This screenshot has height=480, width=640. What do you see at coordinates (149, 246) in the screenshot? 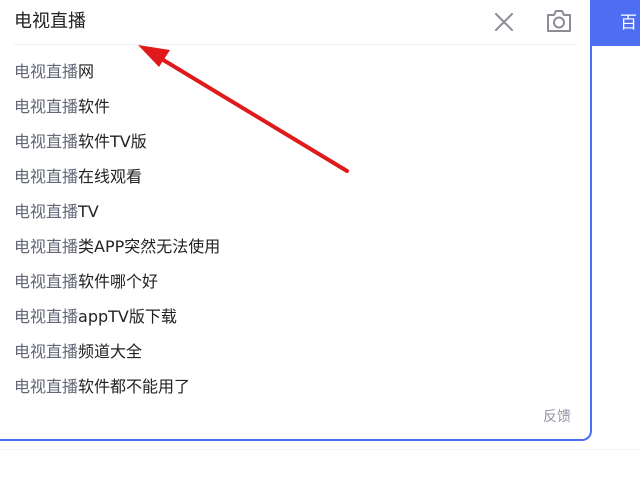
I see `suggestion-rest: 类APP突然无法使用` at bounding box center [149, 246].